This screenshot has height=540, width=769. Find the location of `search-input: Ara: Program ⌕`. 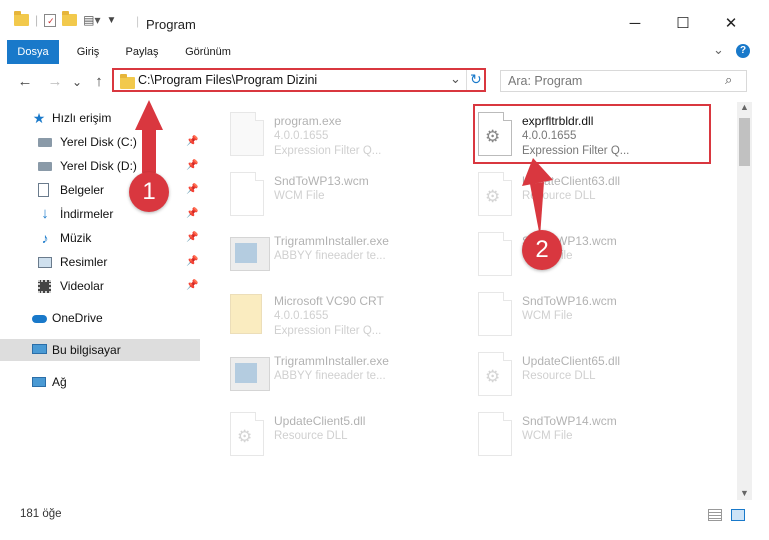

search-input: Ara: Program ⌕ is located at coordinates (623, 81).